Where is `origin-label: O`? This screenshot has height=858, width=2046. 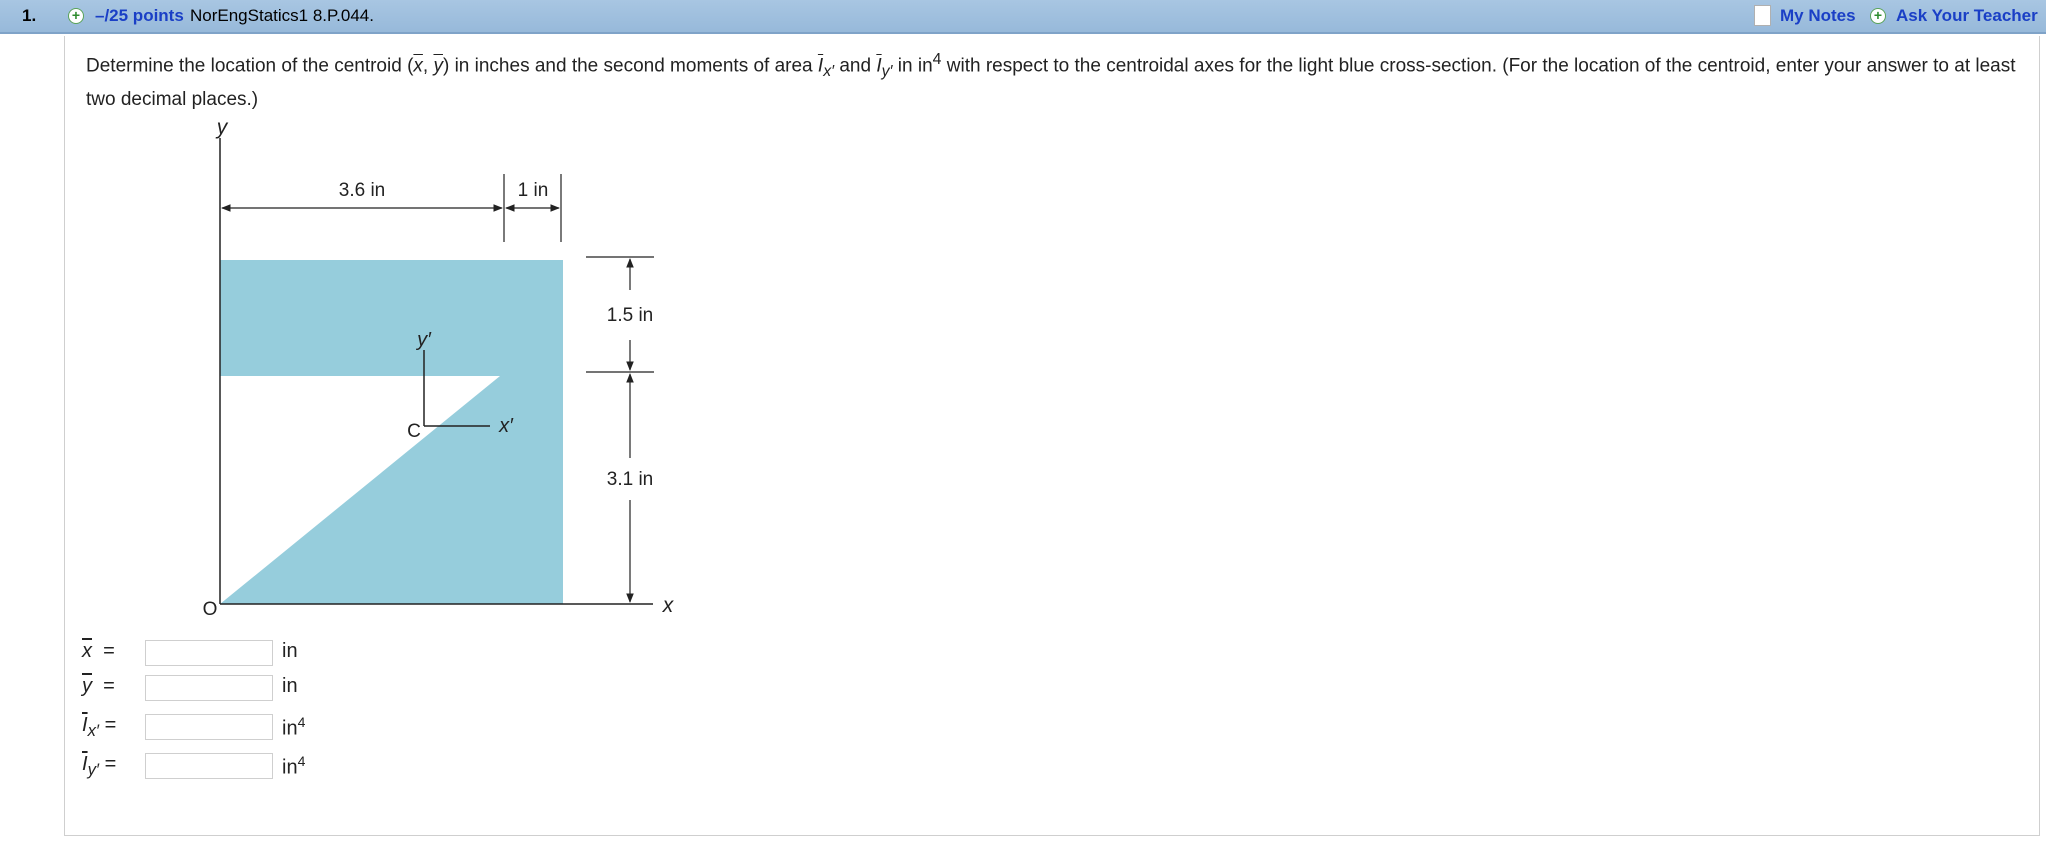
origin-label: O is located at coordinates (210, 608).